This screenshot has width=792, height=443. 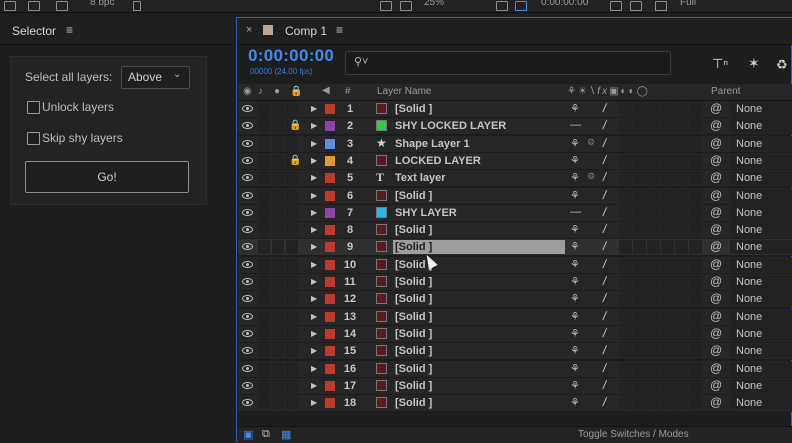 What do you see at coordinates (515, 213) in the screenshot?
I see `layer-row: ▶ 7 SHY LAYER — / @ None` at bounding box center [515, 213].